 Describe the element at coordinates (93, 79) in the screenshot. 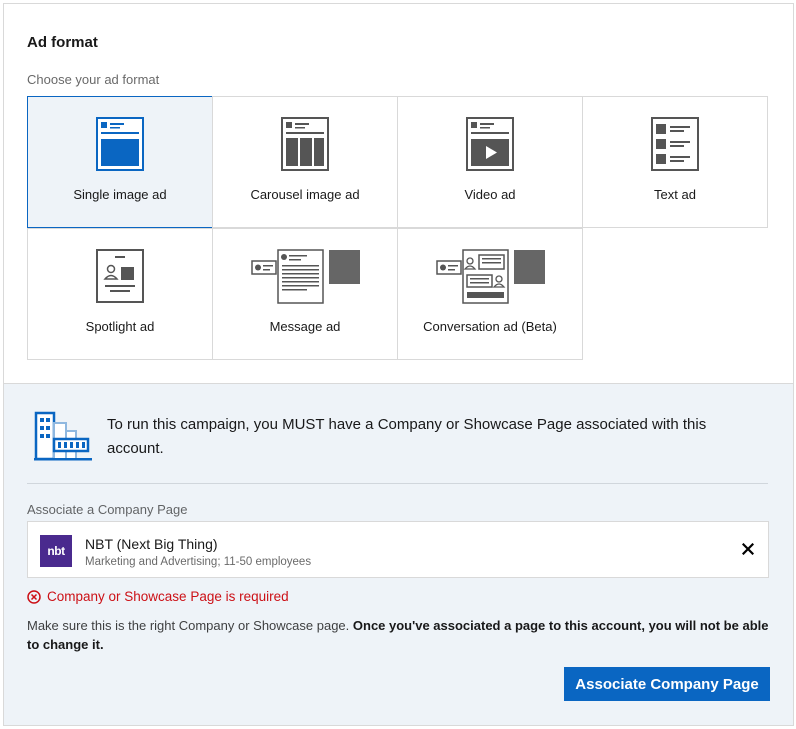

I see `section-subtitle: Choose your ad format` at that location.